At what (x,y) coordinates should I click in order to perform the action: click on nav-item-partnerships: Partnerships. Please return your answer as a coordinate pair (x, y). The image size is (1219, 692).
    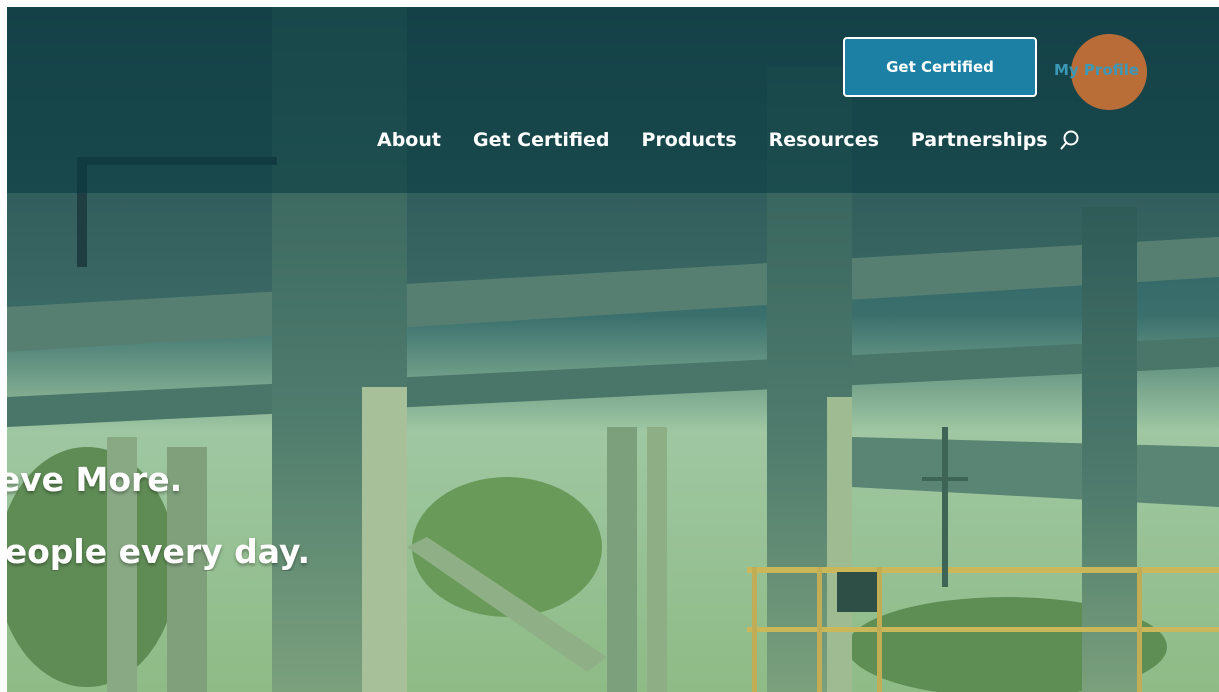
    Looking at the image, I should click on (979, 140).